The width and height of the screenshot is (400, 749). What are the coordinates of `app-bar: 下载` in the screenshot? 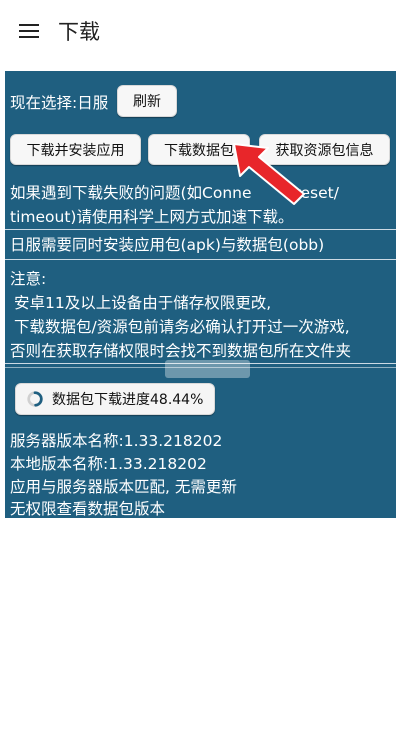 It's located at (200, 31).